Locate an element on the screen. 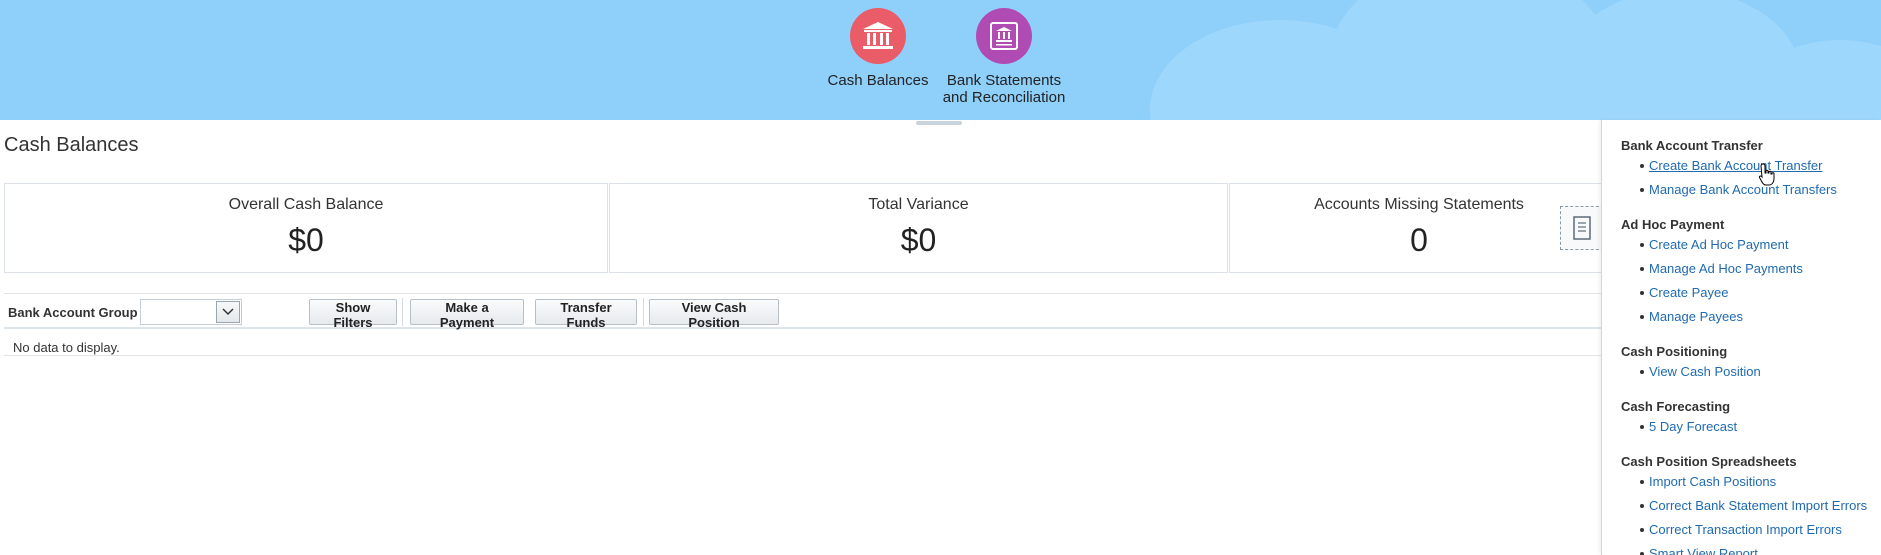 The image size is (1881, 555). bank-icon is located at coordinates (878, 36).